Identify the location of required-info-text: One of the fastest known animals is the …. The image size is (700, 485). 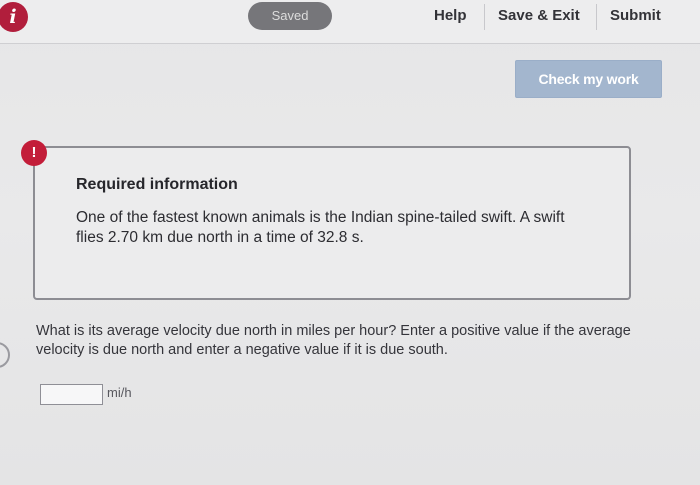
(320, 227).